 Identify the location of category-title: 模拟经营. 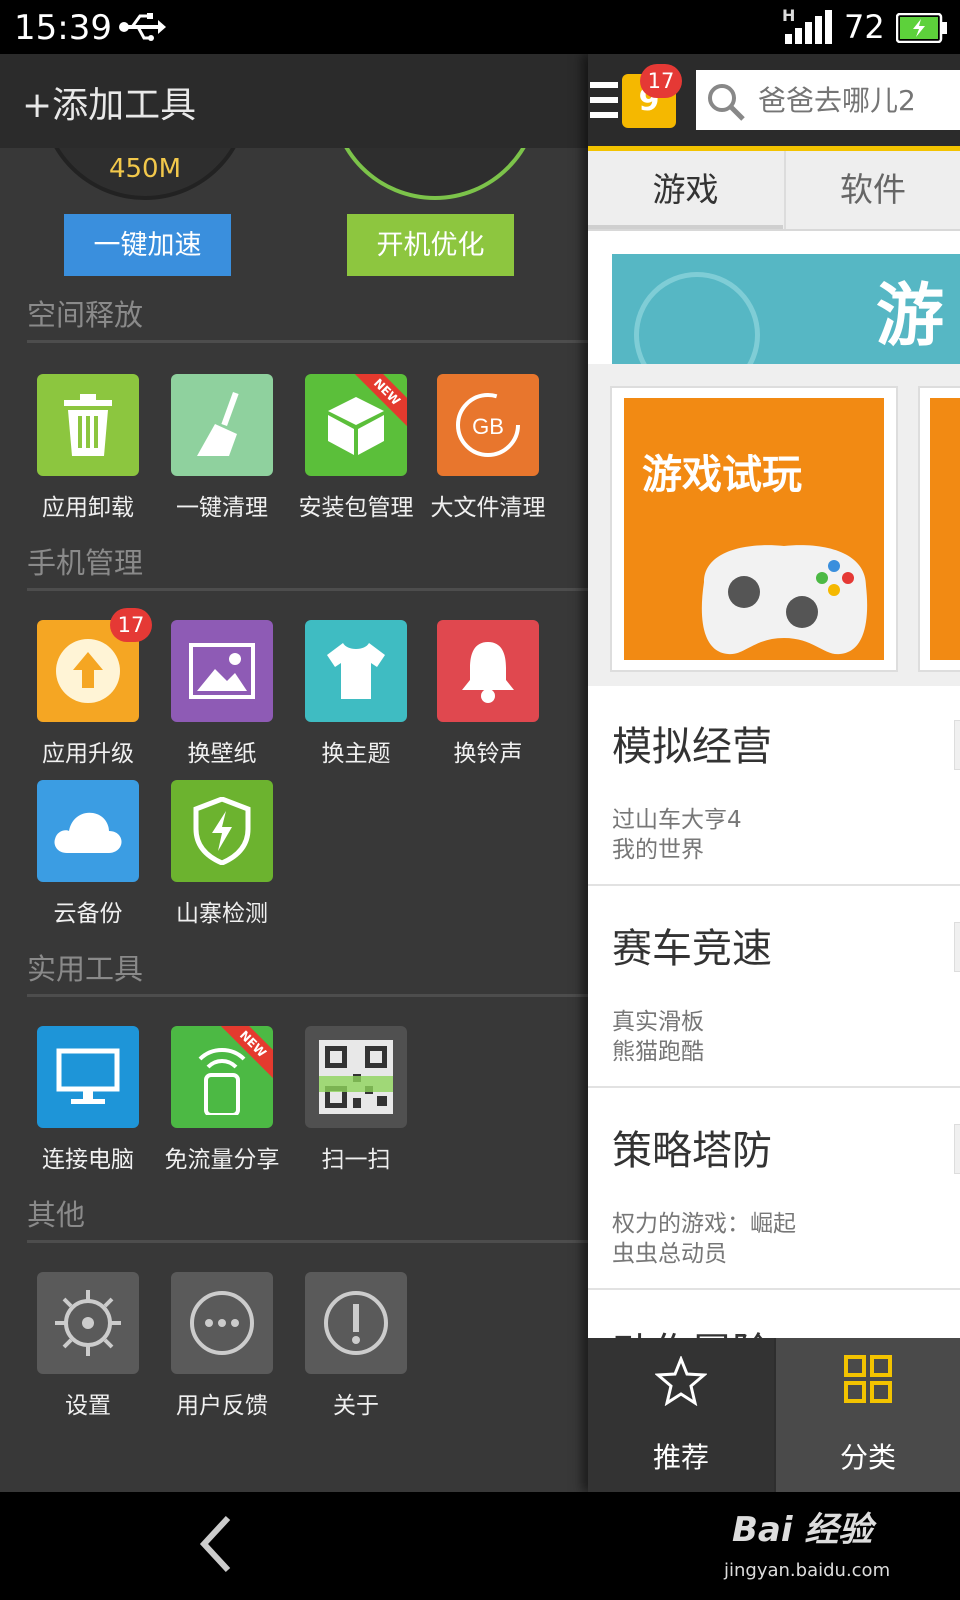
(692, 747).